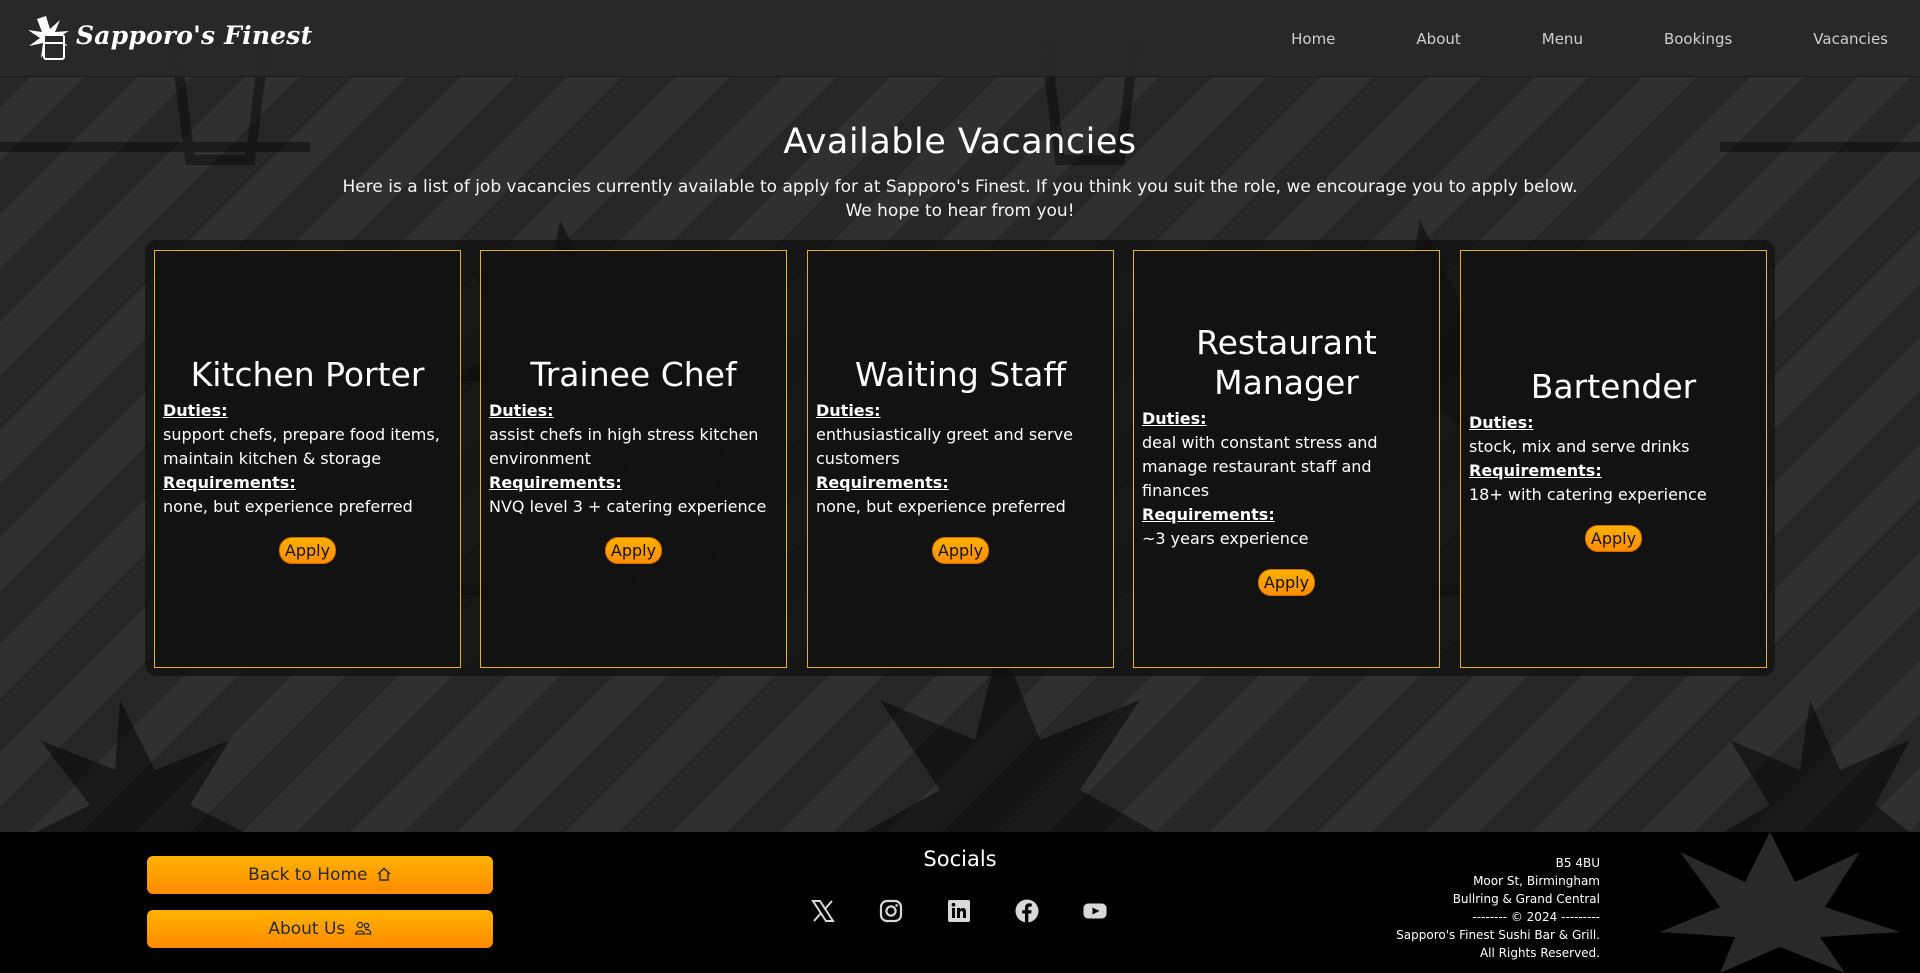  Describe the element at coordinates (960, 142) in the screenshot. I see `page-title: Available Vacancies` at that location.